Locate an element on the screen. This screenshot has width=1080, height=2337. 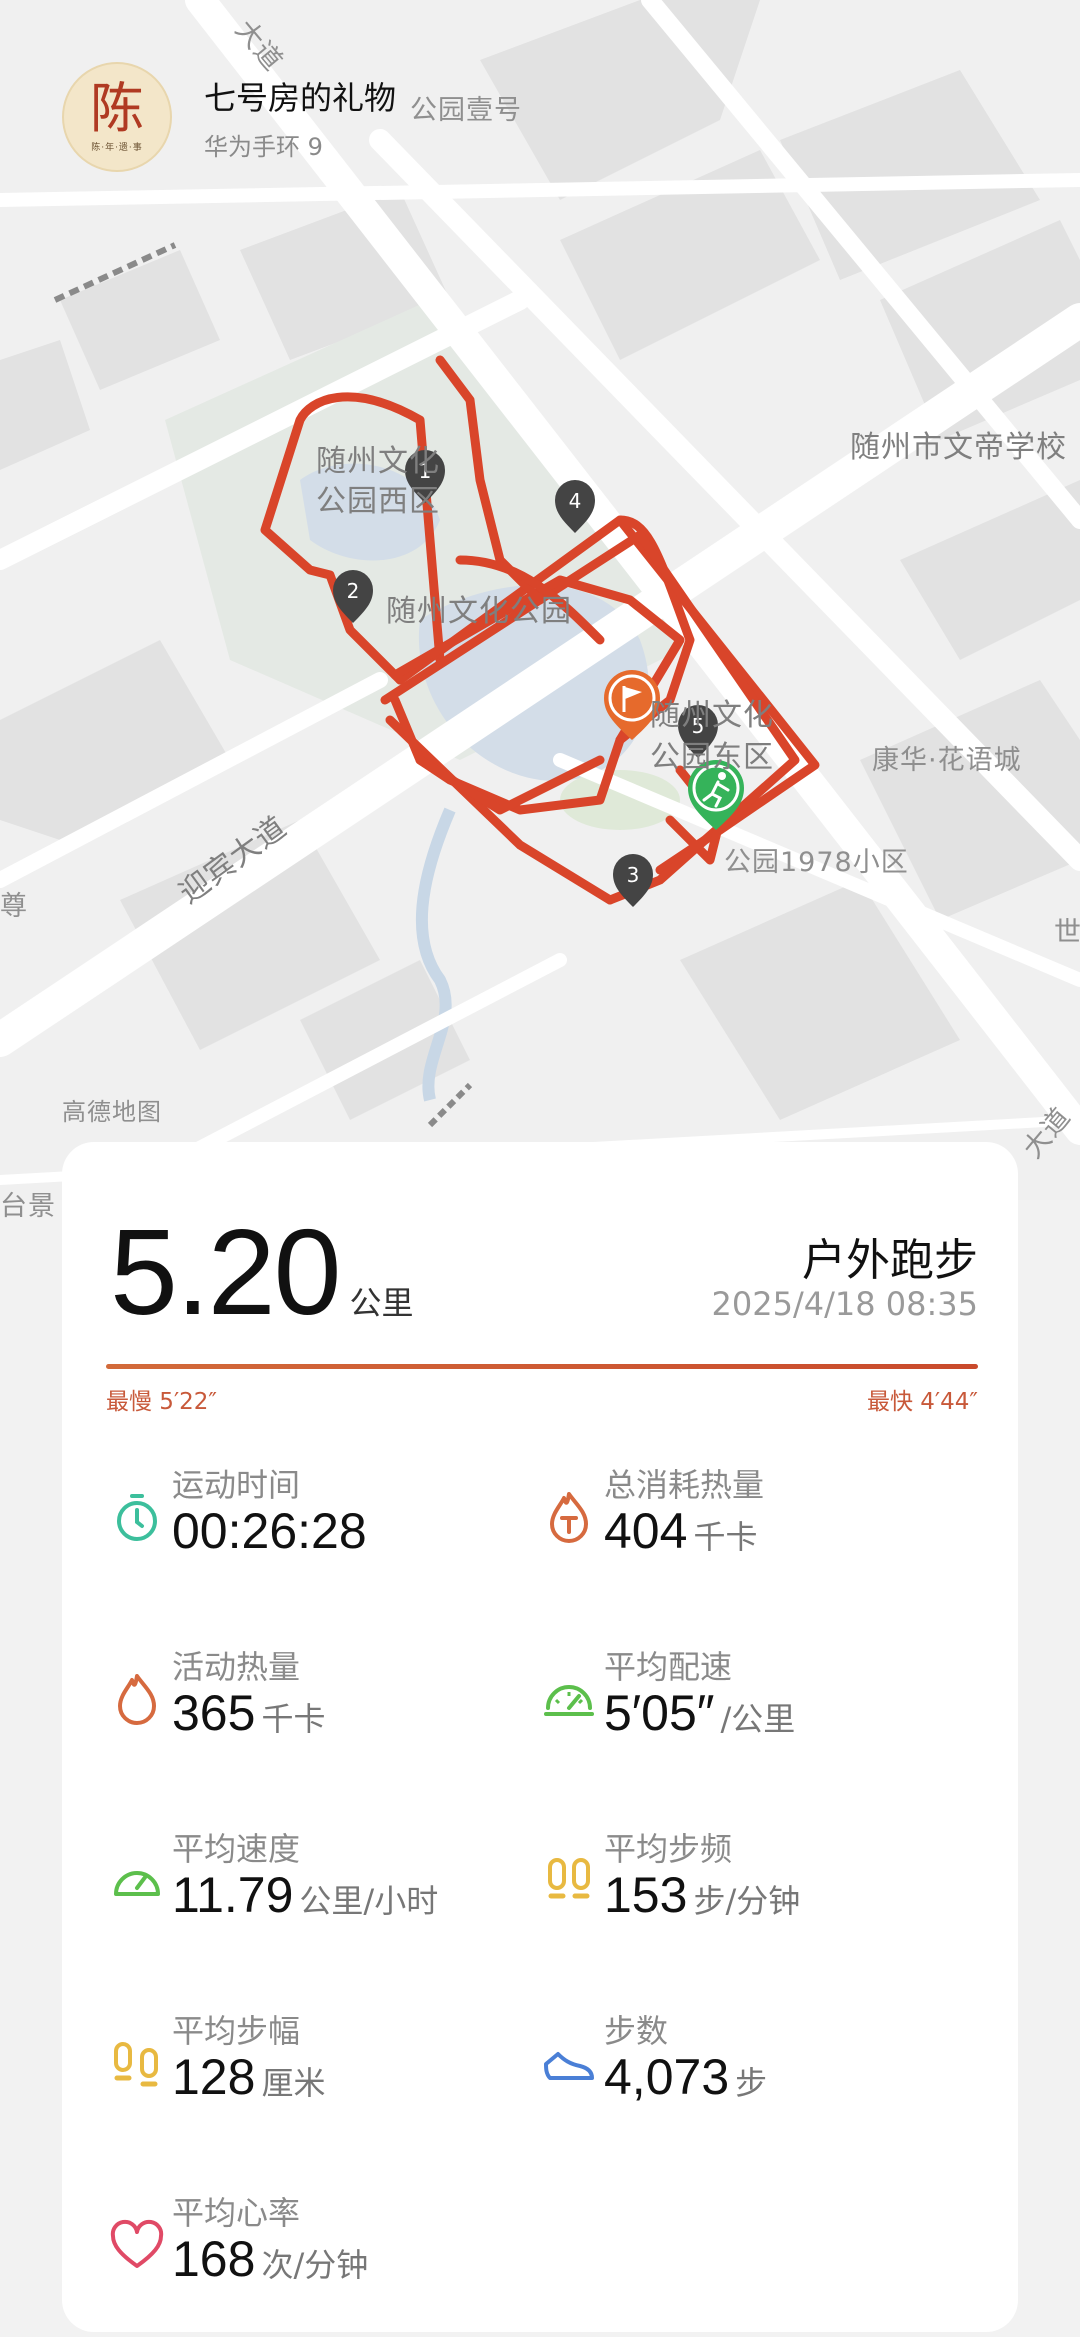
map-label-park-top: 公园壹号 is located at coordinates (466, 110).